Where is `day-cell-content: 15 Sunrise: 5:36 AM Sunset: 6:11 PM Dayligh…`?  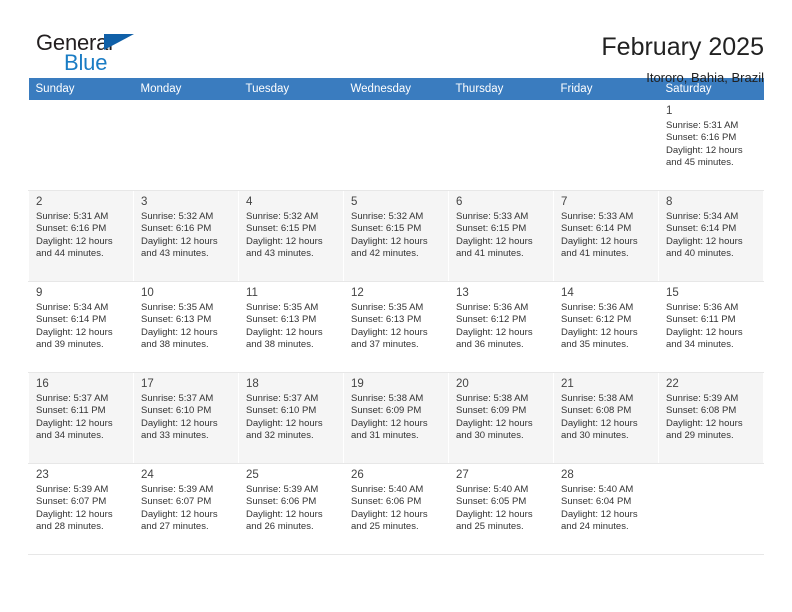
day-cell-content: 15 Sunrise: 5:36 AM Sunset: 6:11 PM Dayligh… is located at coordinates (711, 327).